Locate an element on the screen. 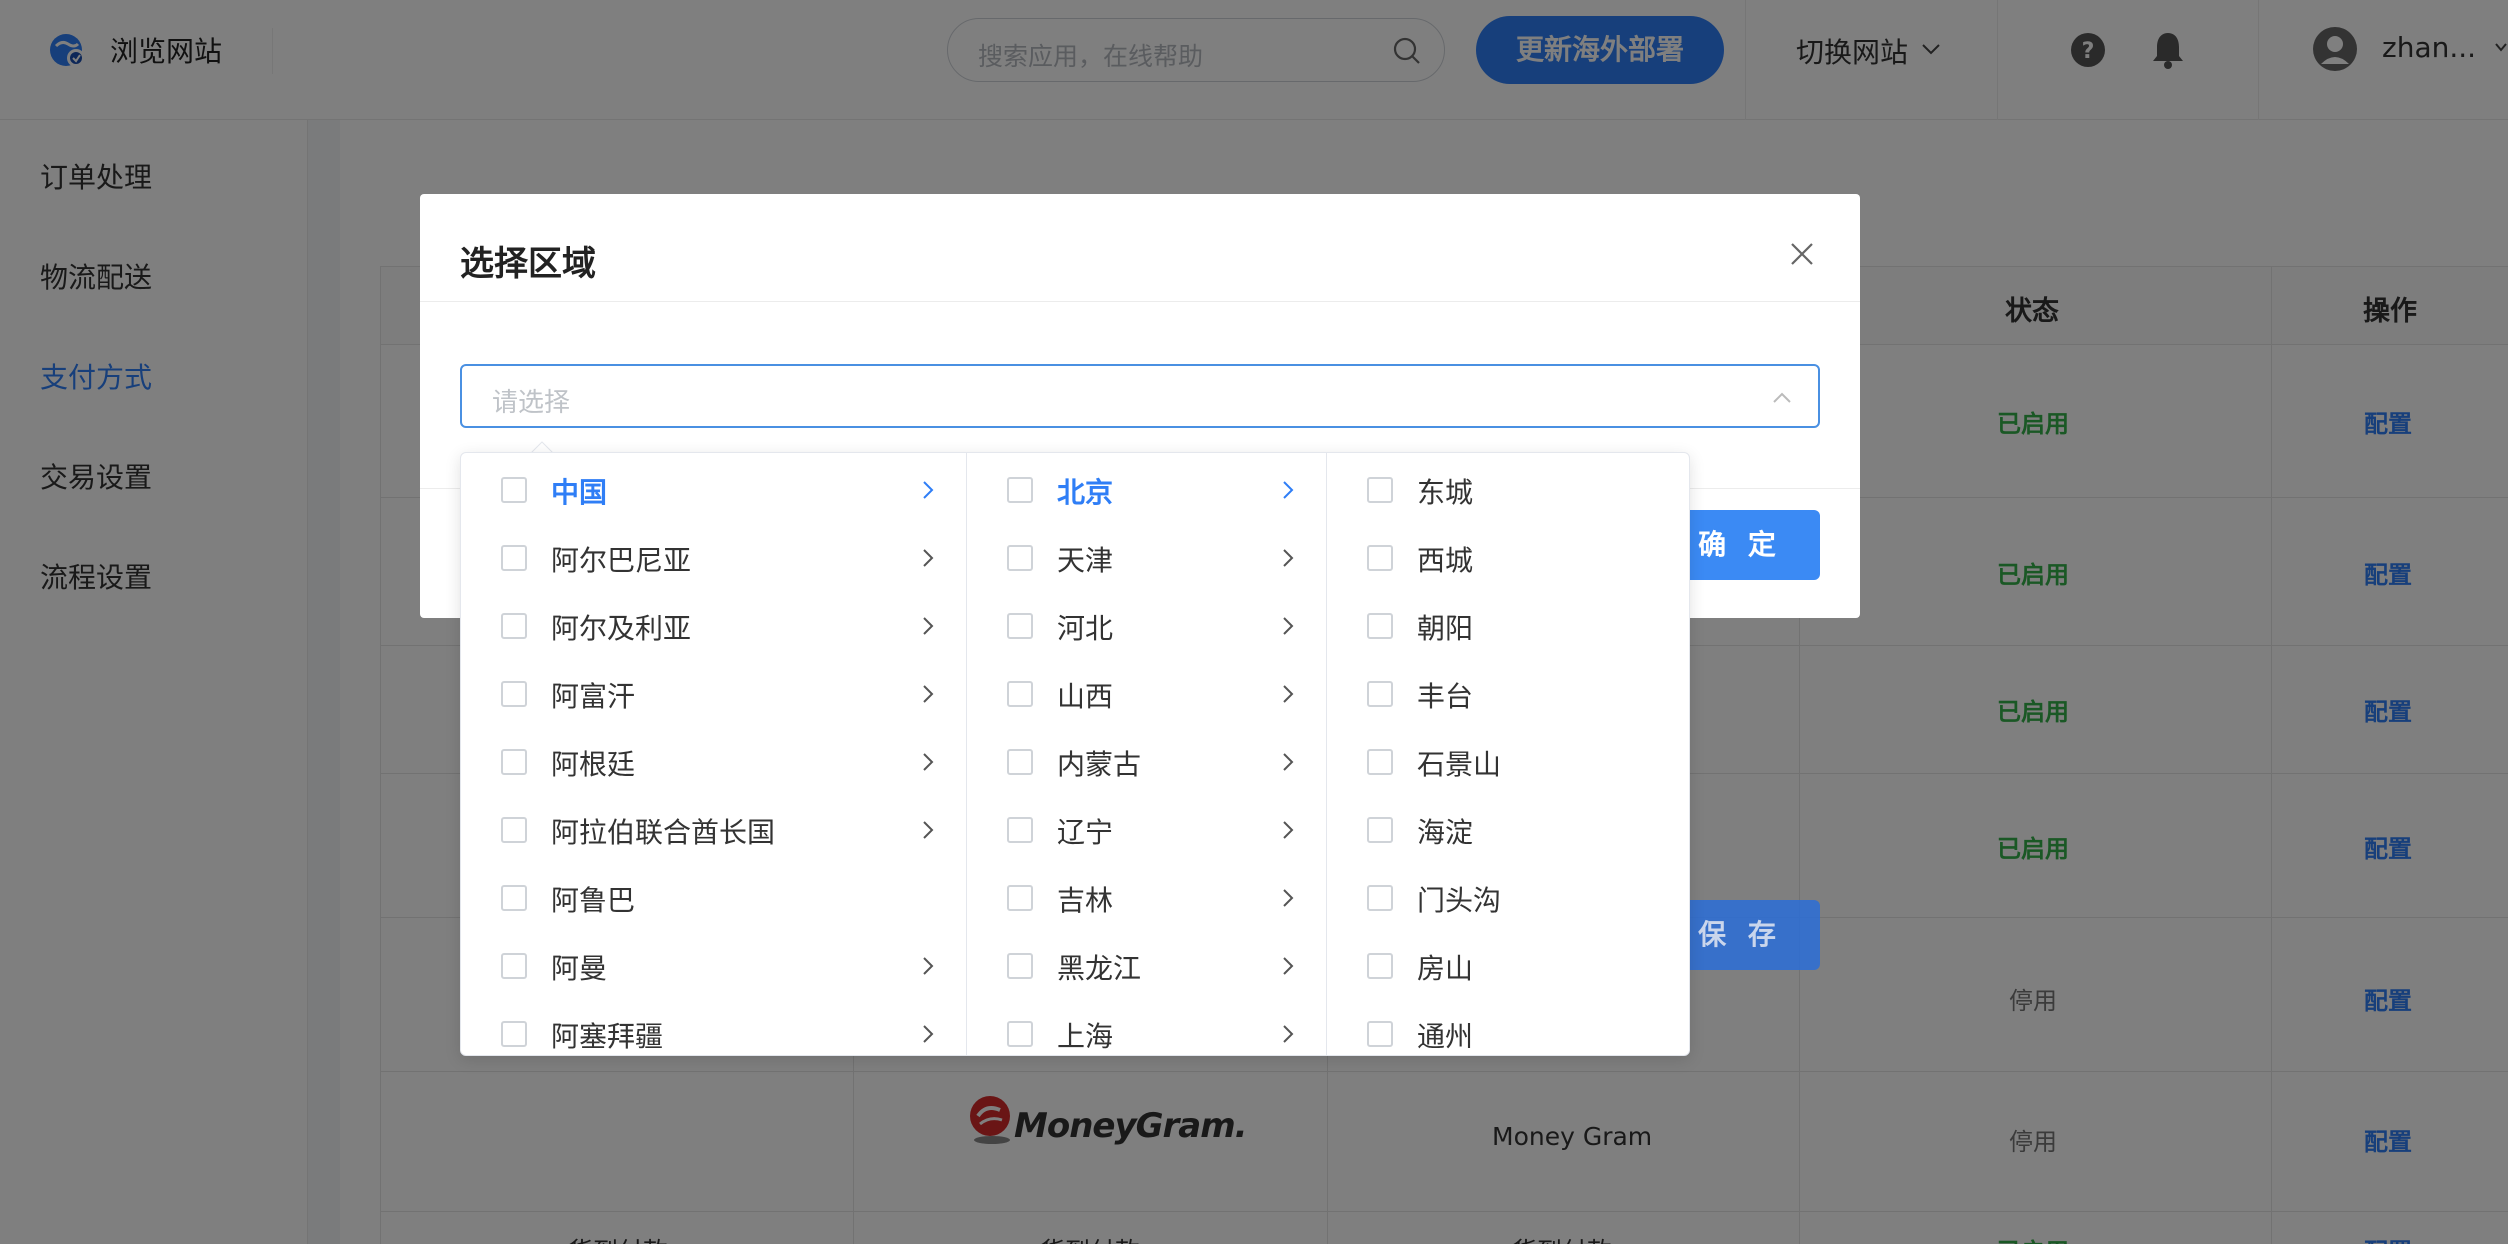  option-label: 通州 is located at coordinates (1445, 1036).